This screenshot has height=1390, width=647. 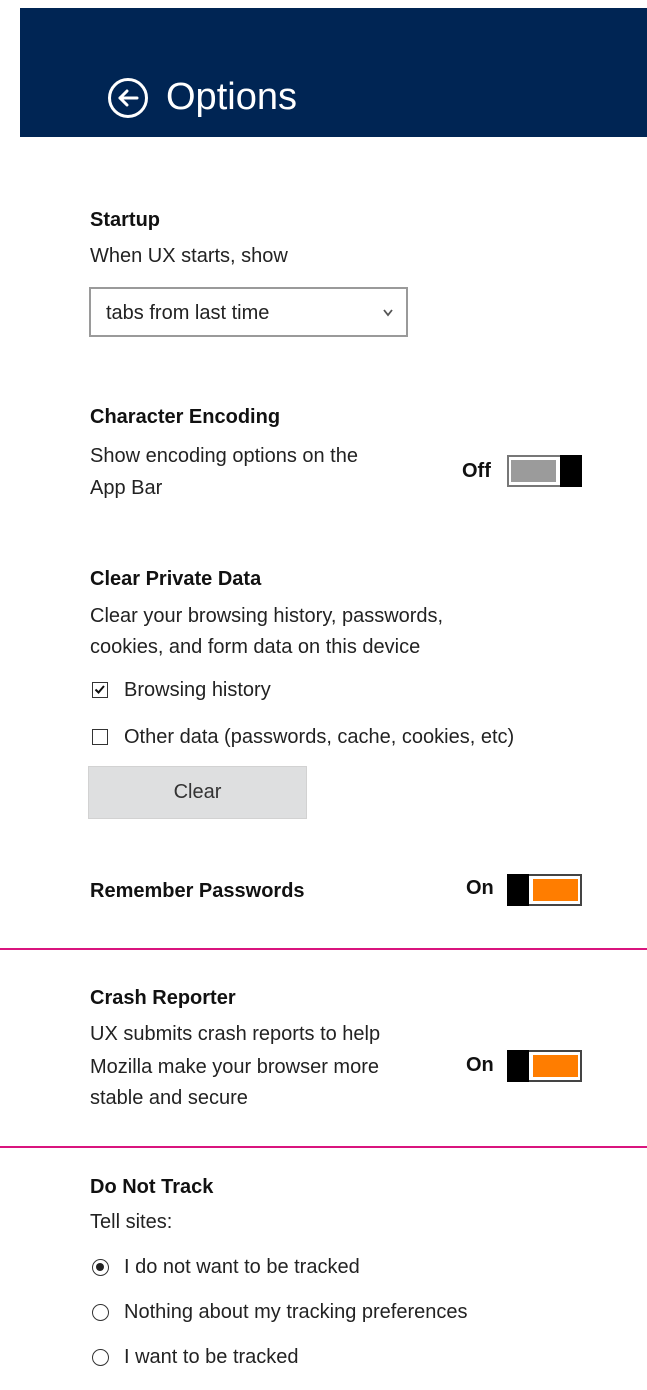 What do you see at coordinates (333, 72) in the screenshot?
I see `header-bar: Options` at bounding box center [333, 72].